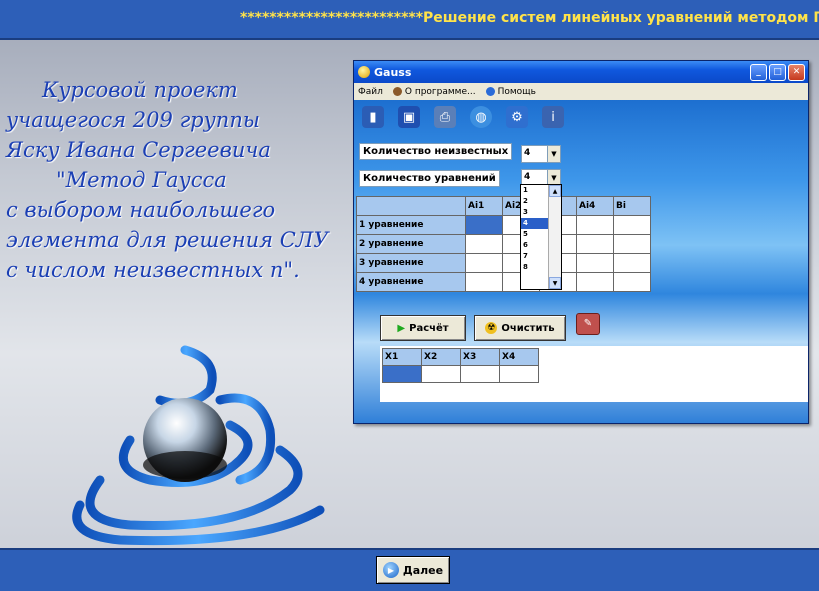  I want to click on matrix-col-header: Bi, so click(632, 206).